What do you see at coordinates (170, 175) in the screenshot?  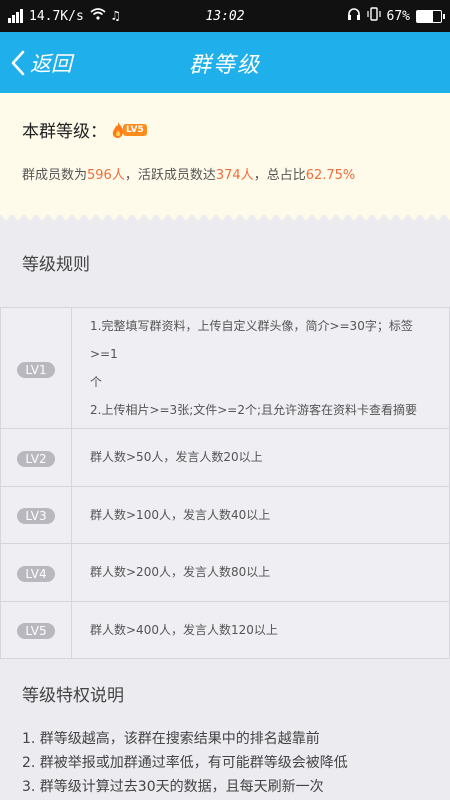 I see `active-prefix: ，活跃成员数达` at bounding box center [170, 175].